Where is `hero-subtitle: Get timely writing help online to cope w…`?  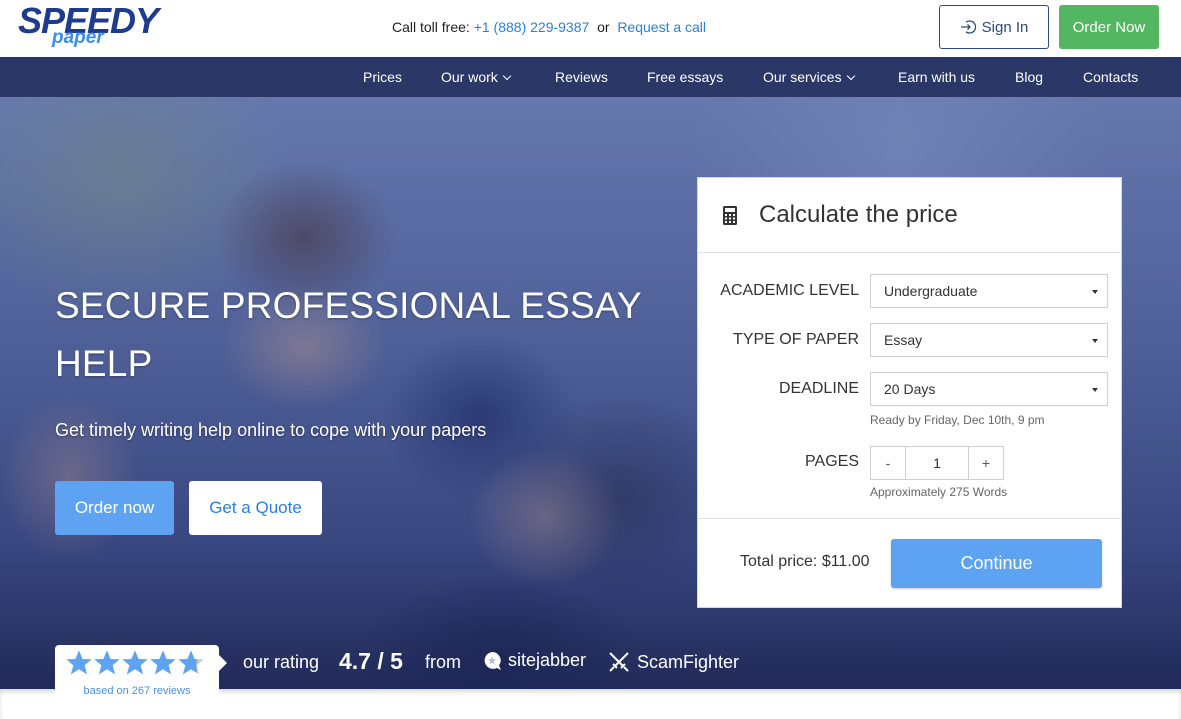
hero-subtitle: Get timely writing help online to cope w… is located at coordinates (271, 430).